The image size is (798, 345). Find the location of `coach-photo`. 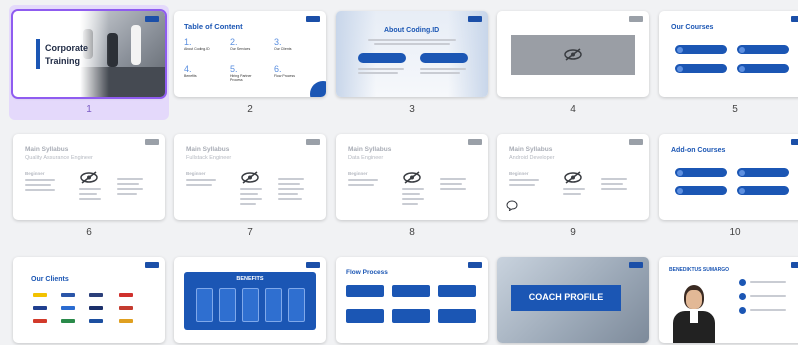

coach-photo is located at coordinates (694, 312).